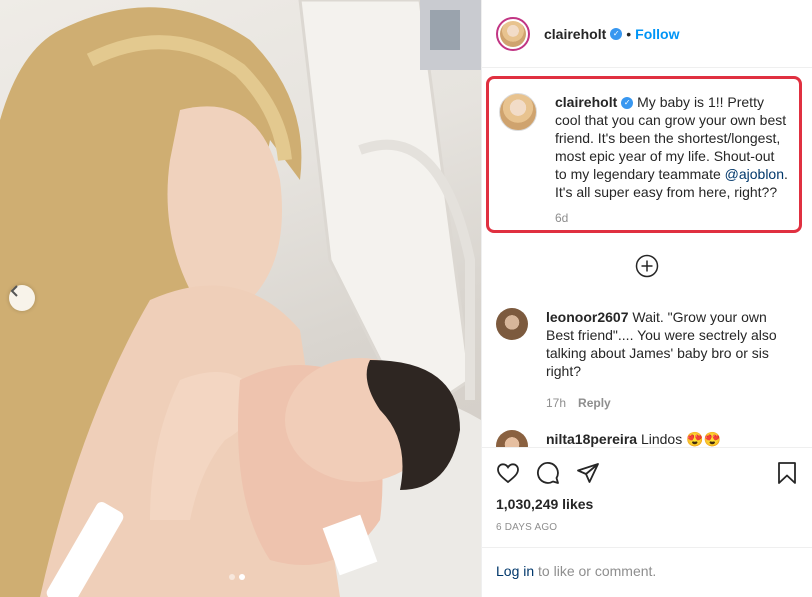 This screenshot has width=812, height=597. I want to click on carousel-dot-active, so click(242, 577).